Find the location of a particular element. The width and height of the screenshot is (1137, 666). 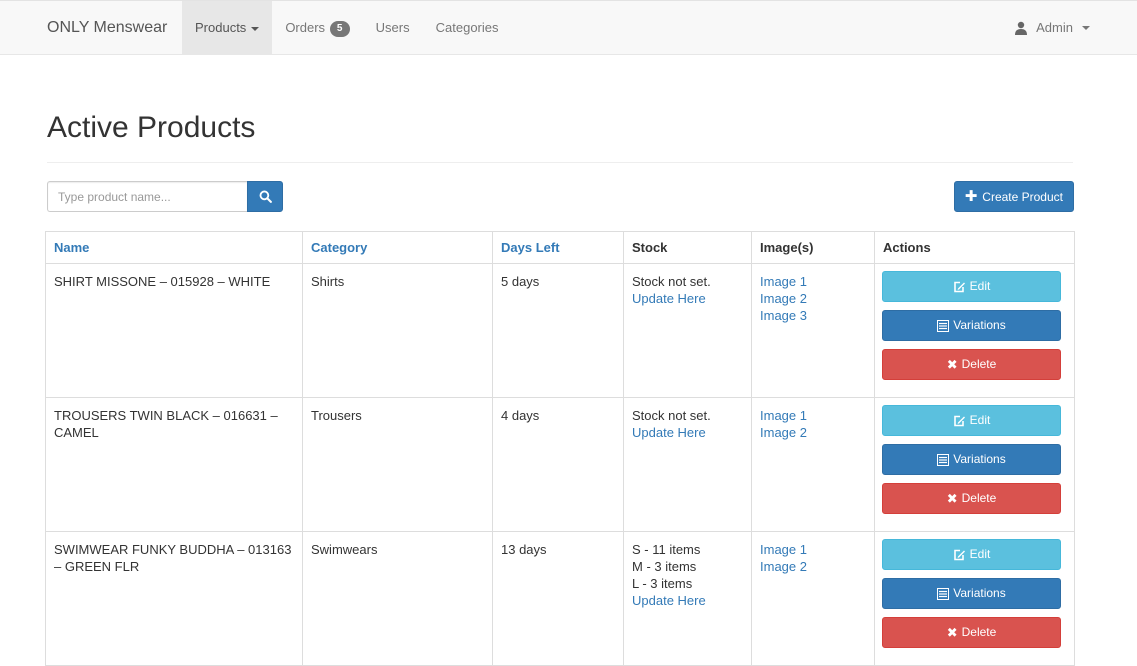

product-days-left: 13 days is located at coordinates (558, 598).